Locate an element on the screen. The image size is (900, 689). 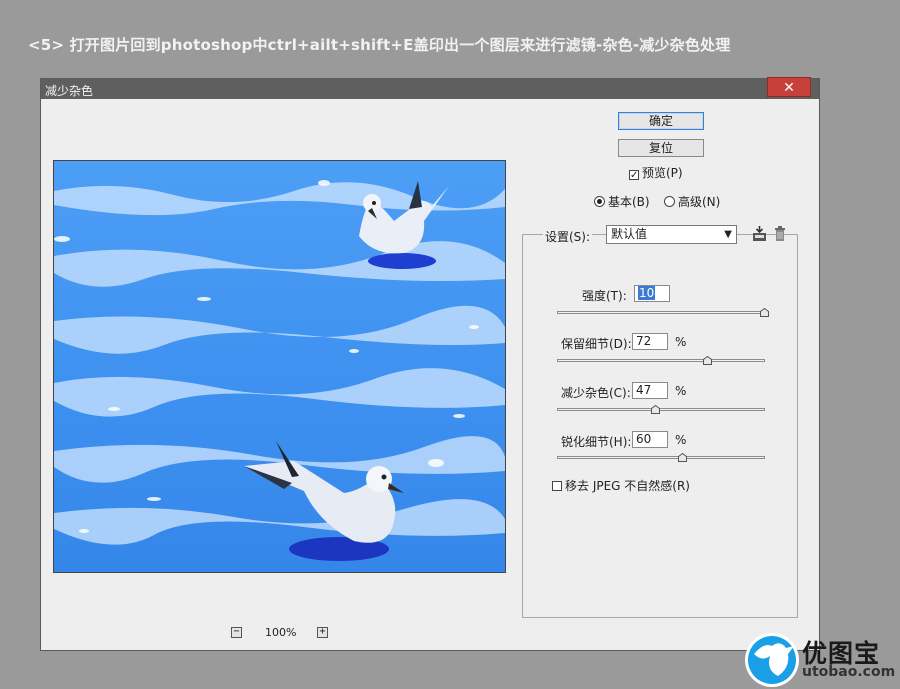
chevron-down-icon: ▼ is located at coordinates (728, 234).